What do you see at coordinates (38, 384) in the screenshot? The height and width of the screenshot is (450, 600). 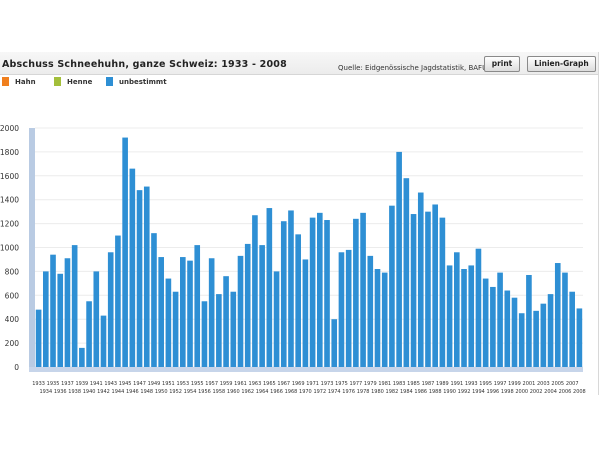 I see `x-tick-label: 1933` at bounding box center [38, 384].